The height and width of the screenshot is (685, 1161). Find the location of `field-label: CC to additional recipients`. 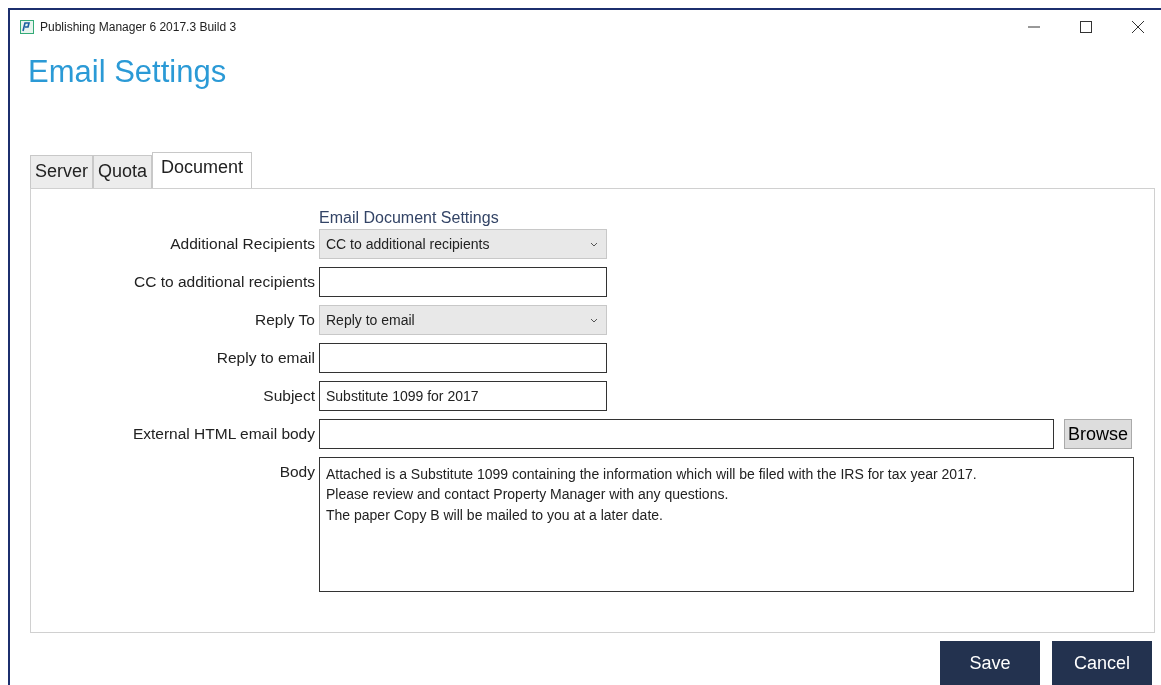

field-label: CC to additional recipients is located at coordinates (224, 282).